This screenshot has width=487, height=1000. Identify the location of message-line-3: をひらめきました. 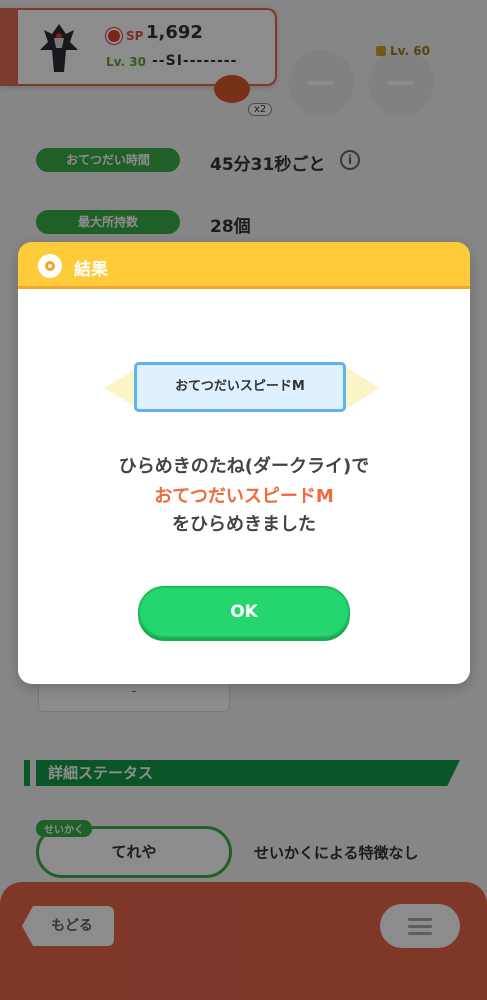
(244, 524).